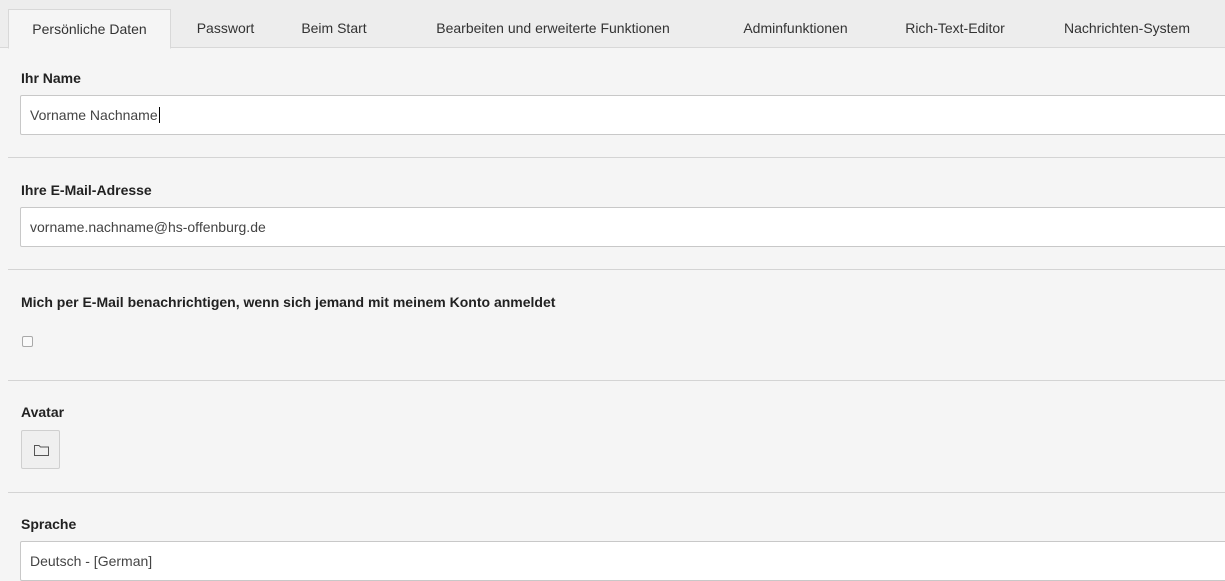 This screenshot has width=1225, height=581. Describe the element at coordinates (49, 524) in the screenshot. I see `language-label: Sprache` at that location.